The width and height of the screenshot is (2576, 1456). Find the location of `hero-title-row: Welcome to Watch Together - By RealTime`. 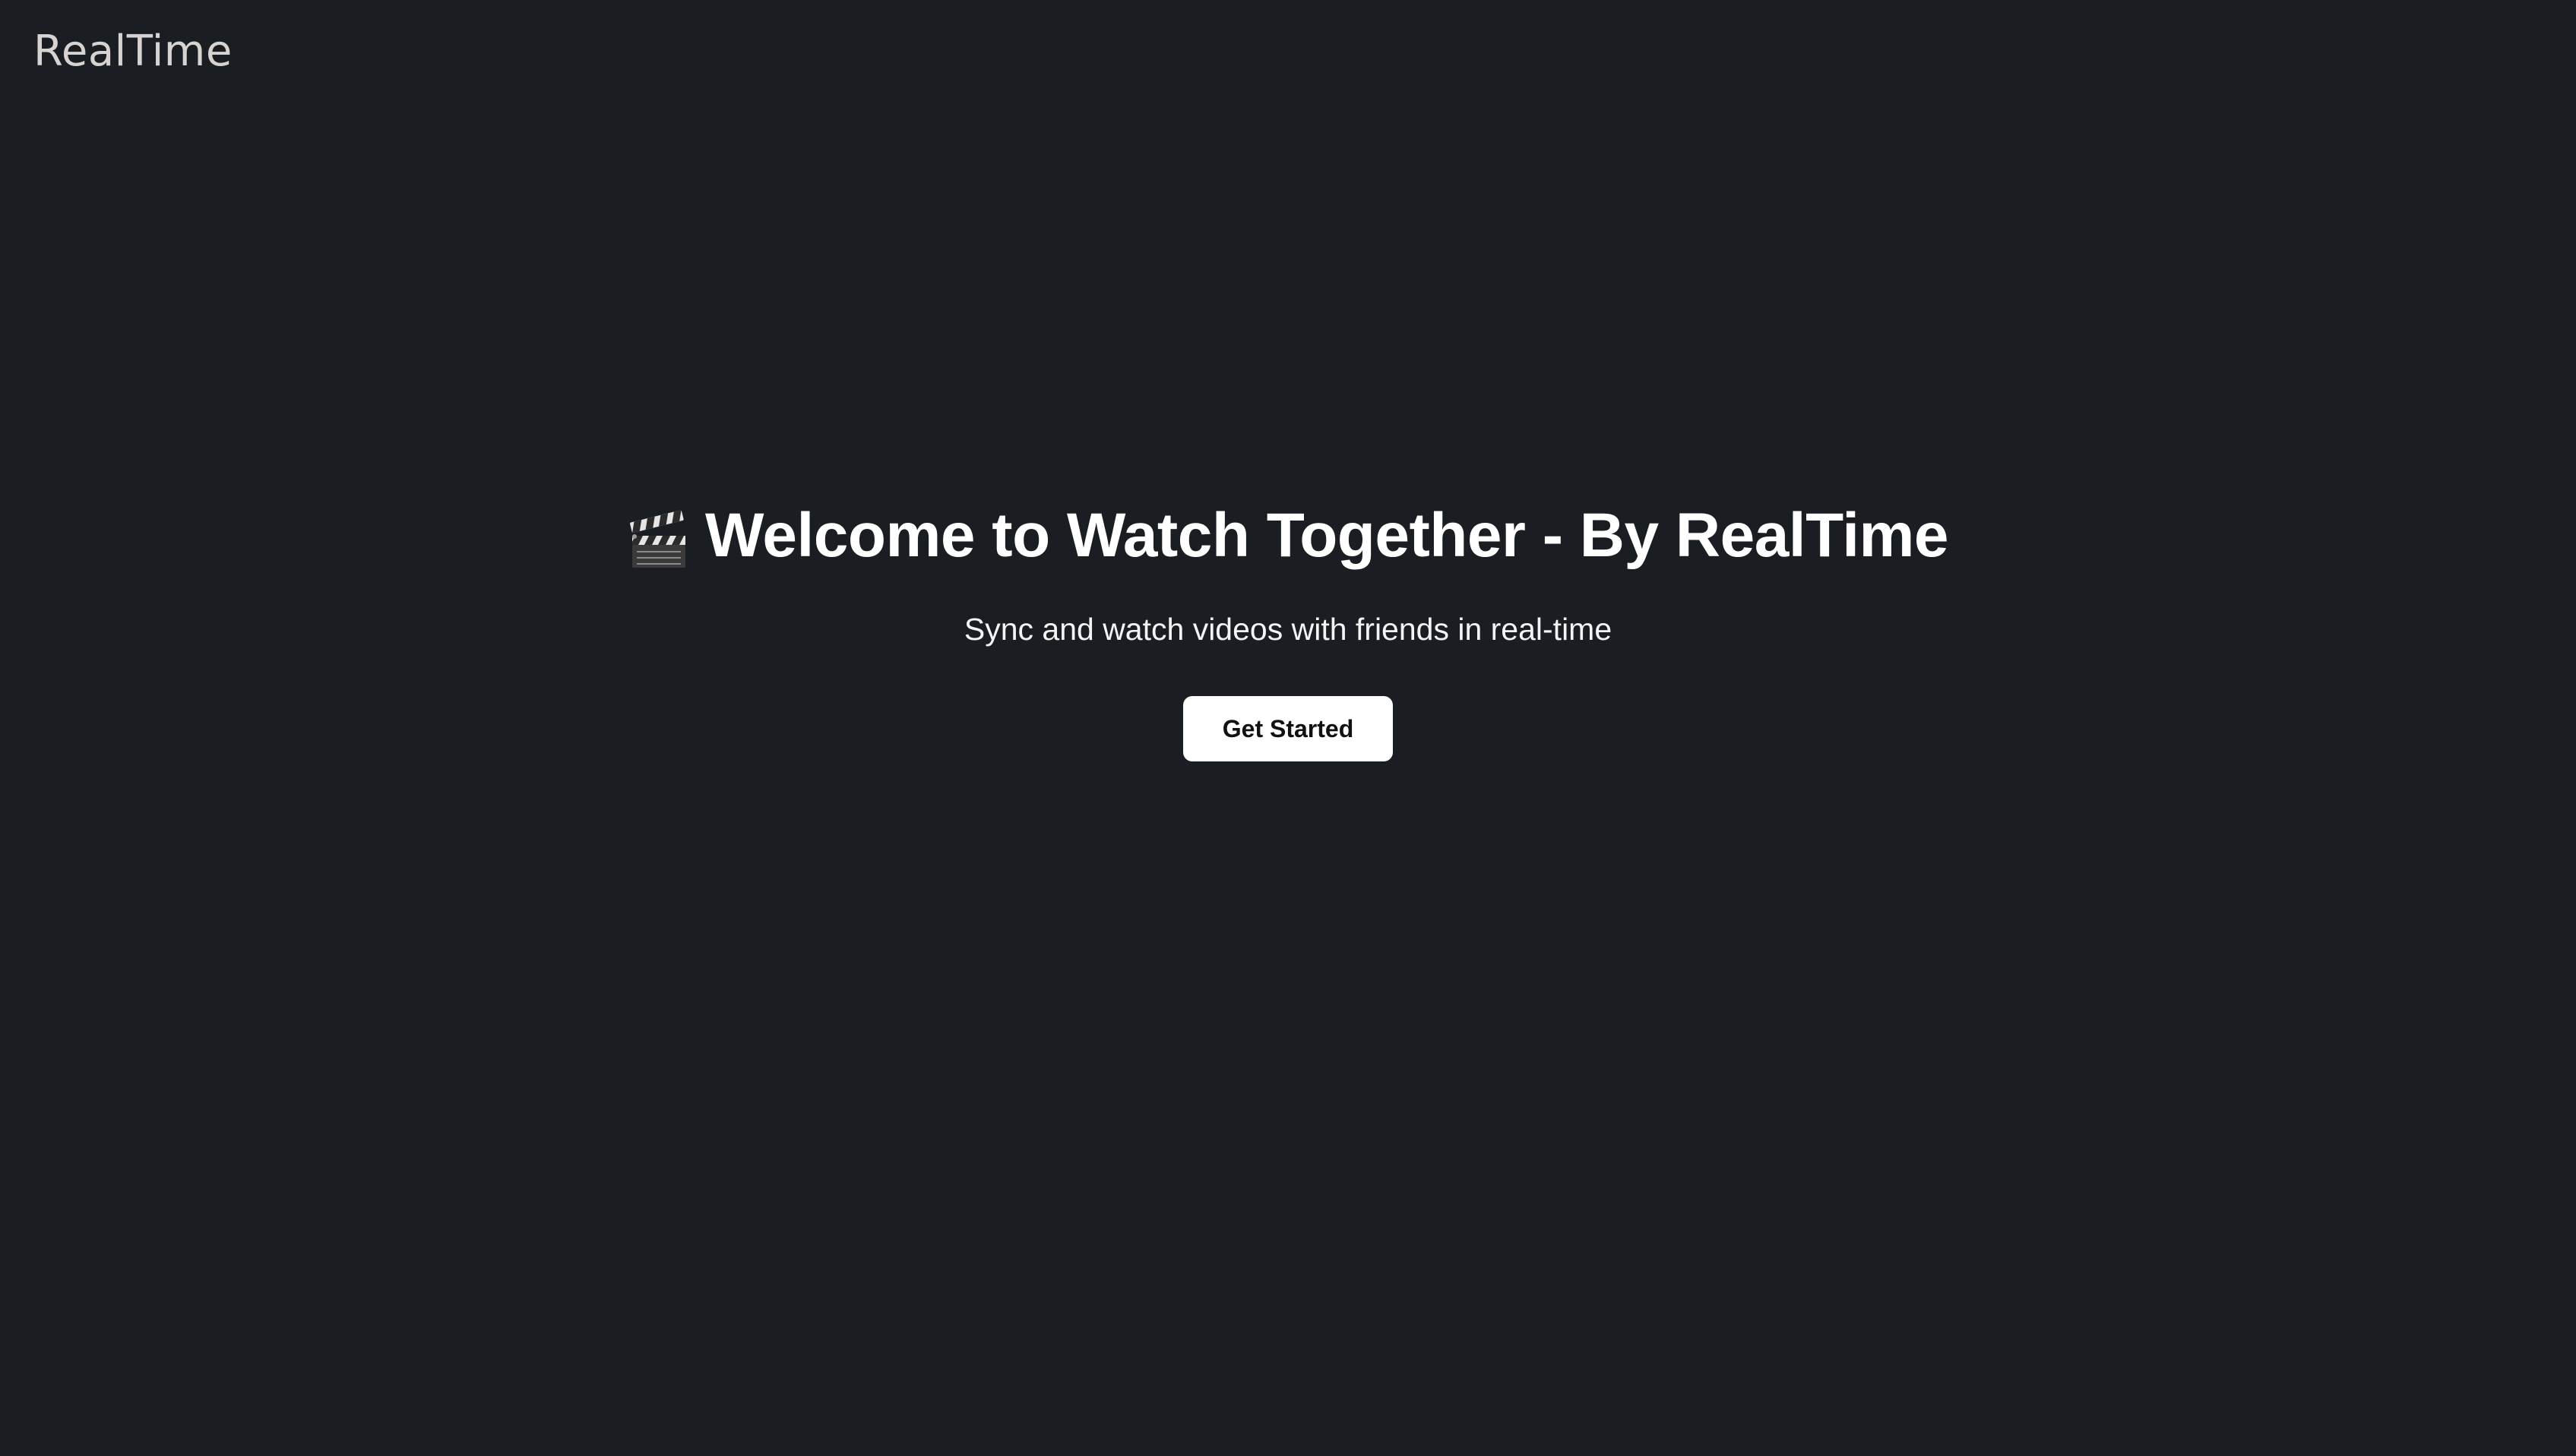

hero-title-row: Welcome to Watch Together - By RealTime is located at coordinates (1288, 535).